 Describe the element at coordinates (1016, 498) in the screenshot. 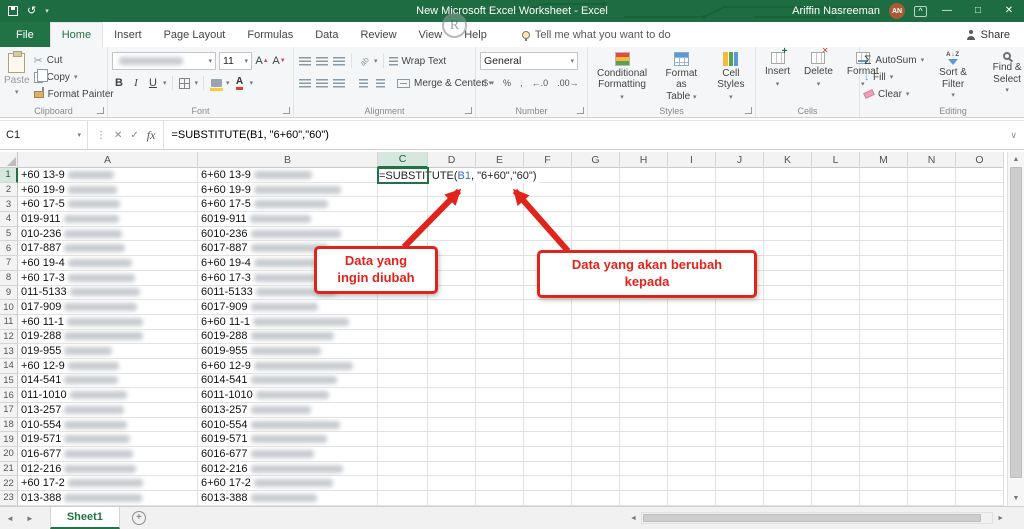

I see `scroll-down-button: ▼` at that location.